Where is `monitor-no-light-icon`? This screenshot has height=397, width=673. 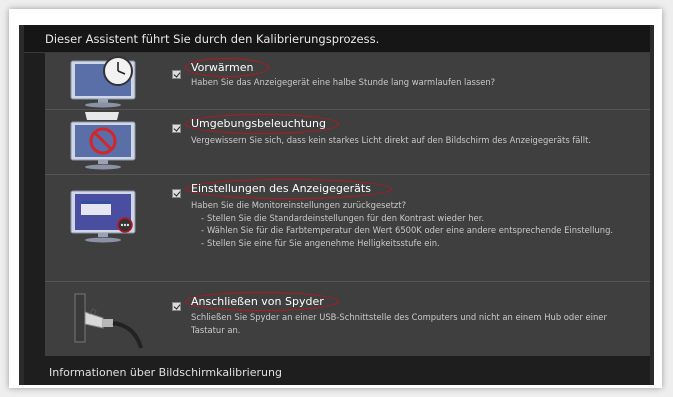
monitor-no-light-icon is located at coordinates (107, 142).